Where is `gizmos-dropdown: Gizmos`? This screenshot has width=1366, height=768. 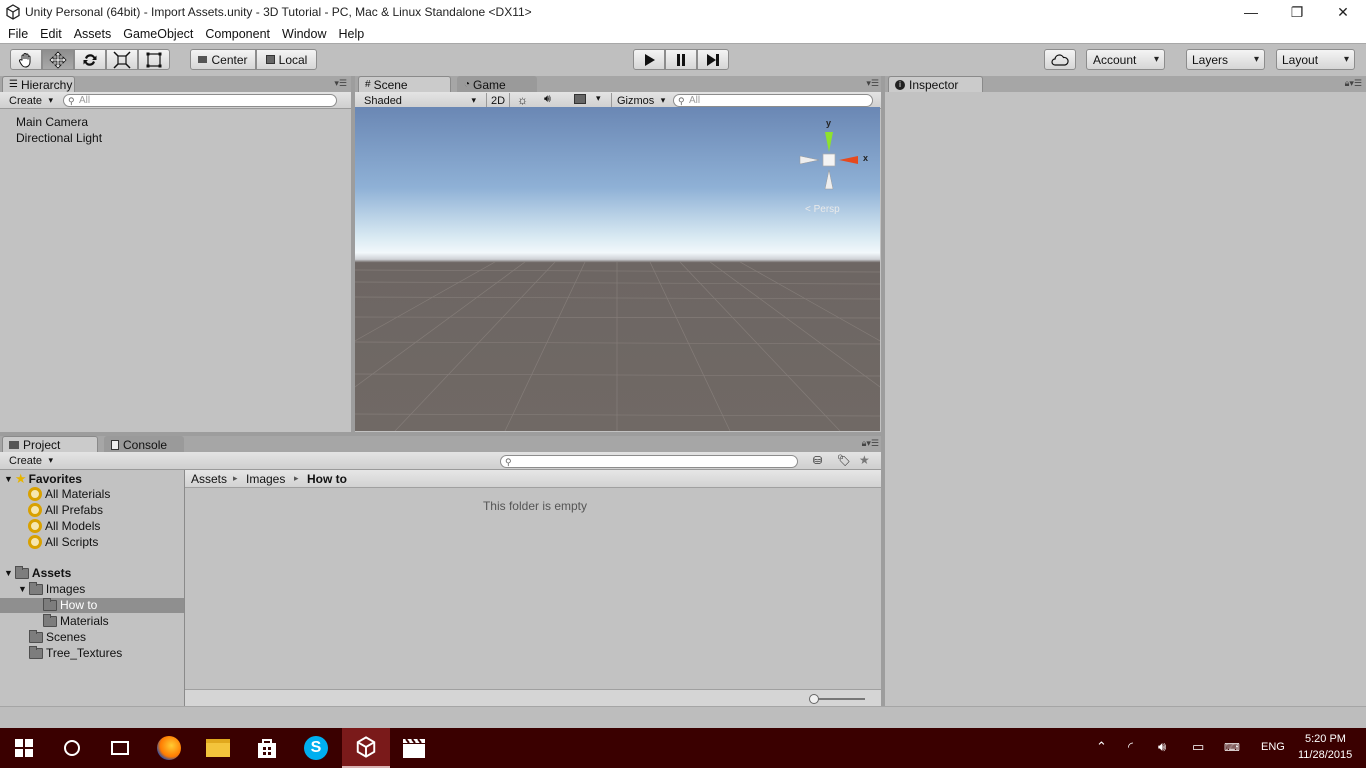 gizmos-dropdown: Gizmos is located at coordinates (639, 100).